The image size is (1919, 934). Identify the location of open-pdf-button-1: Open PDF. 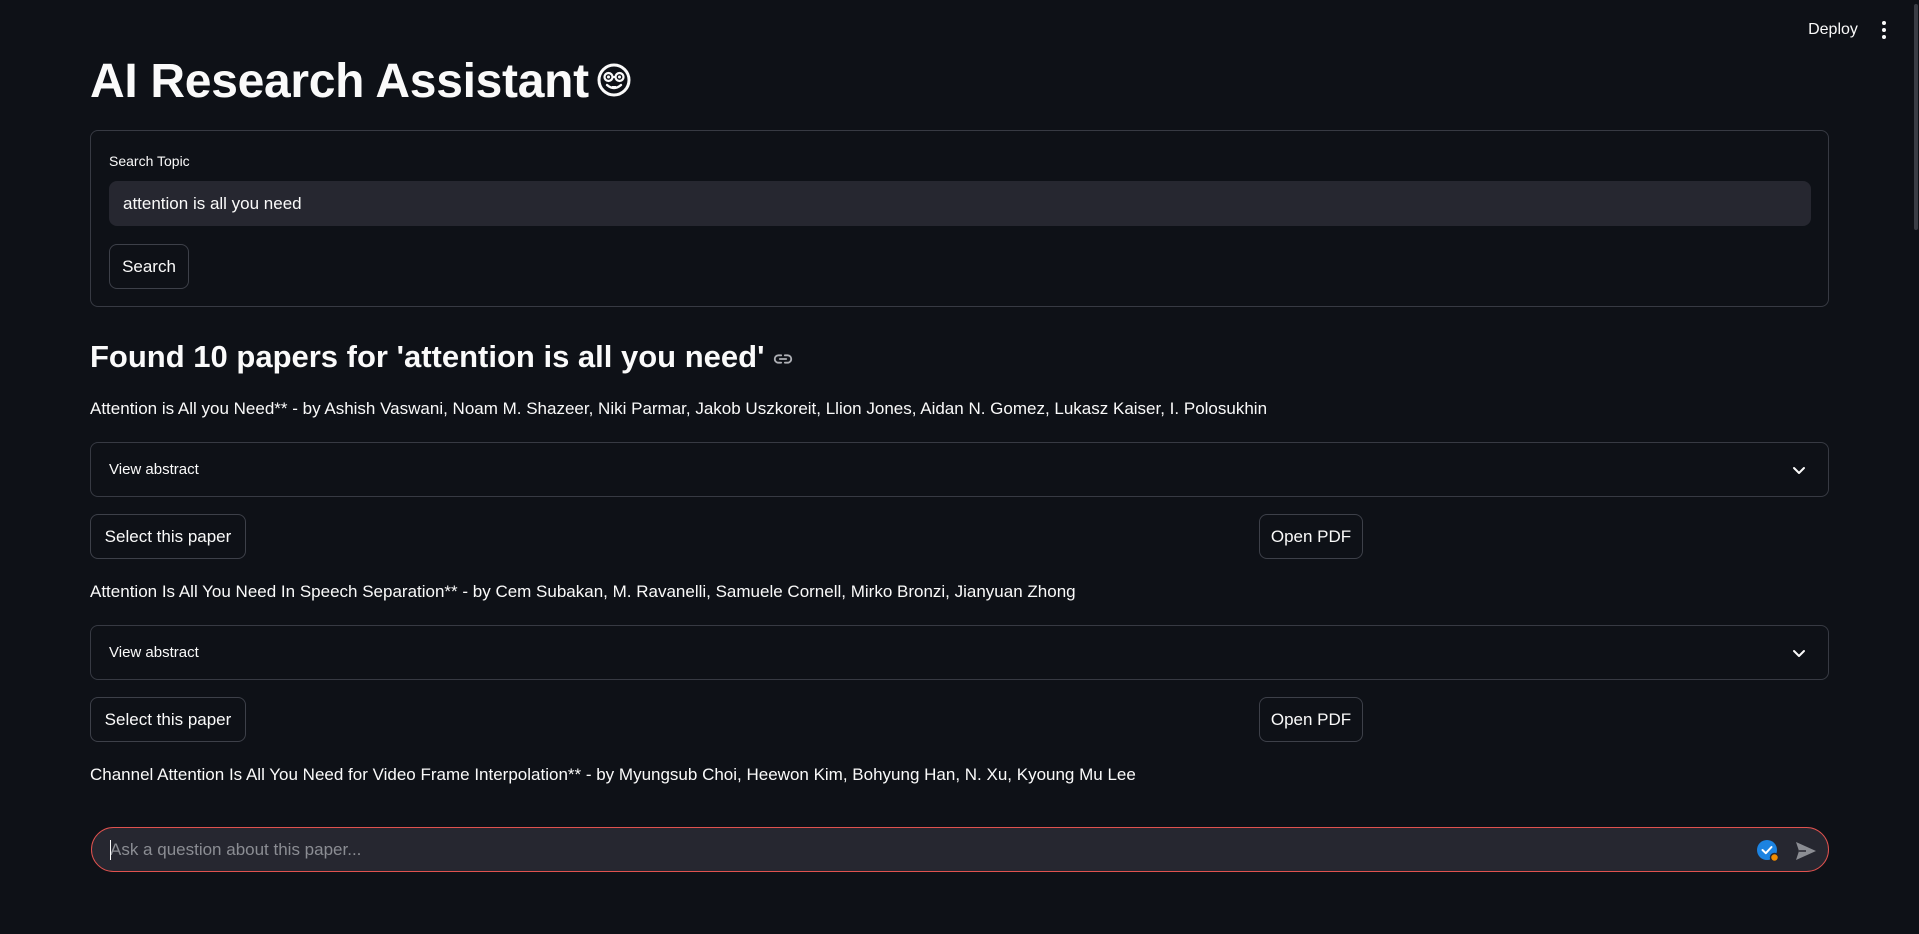
(1311, 536).